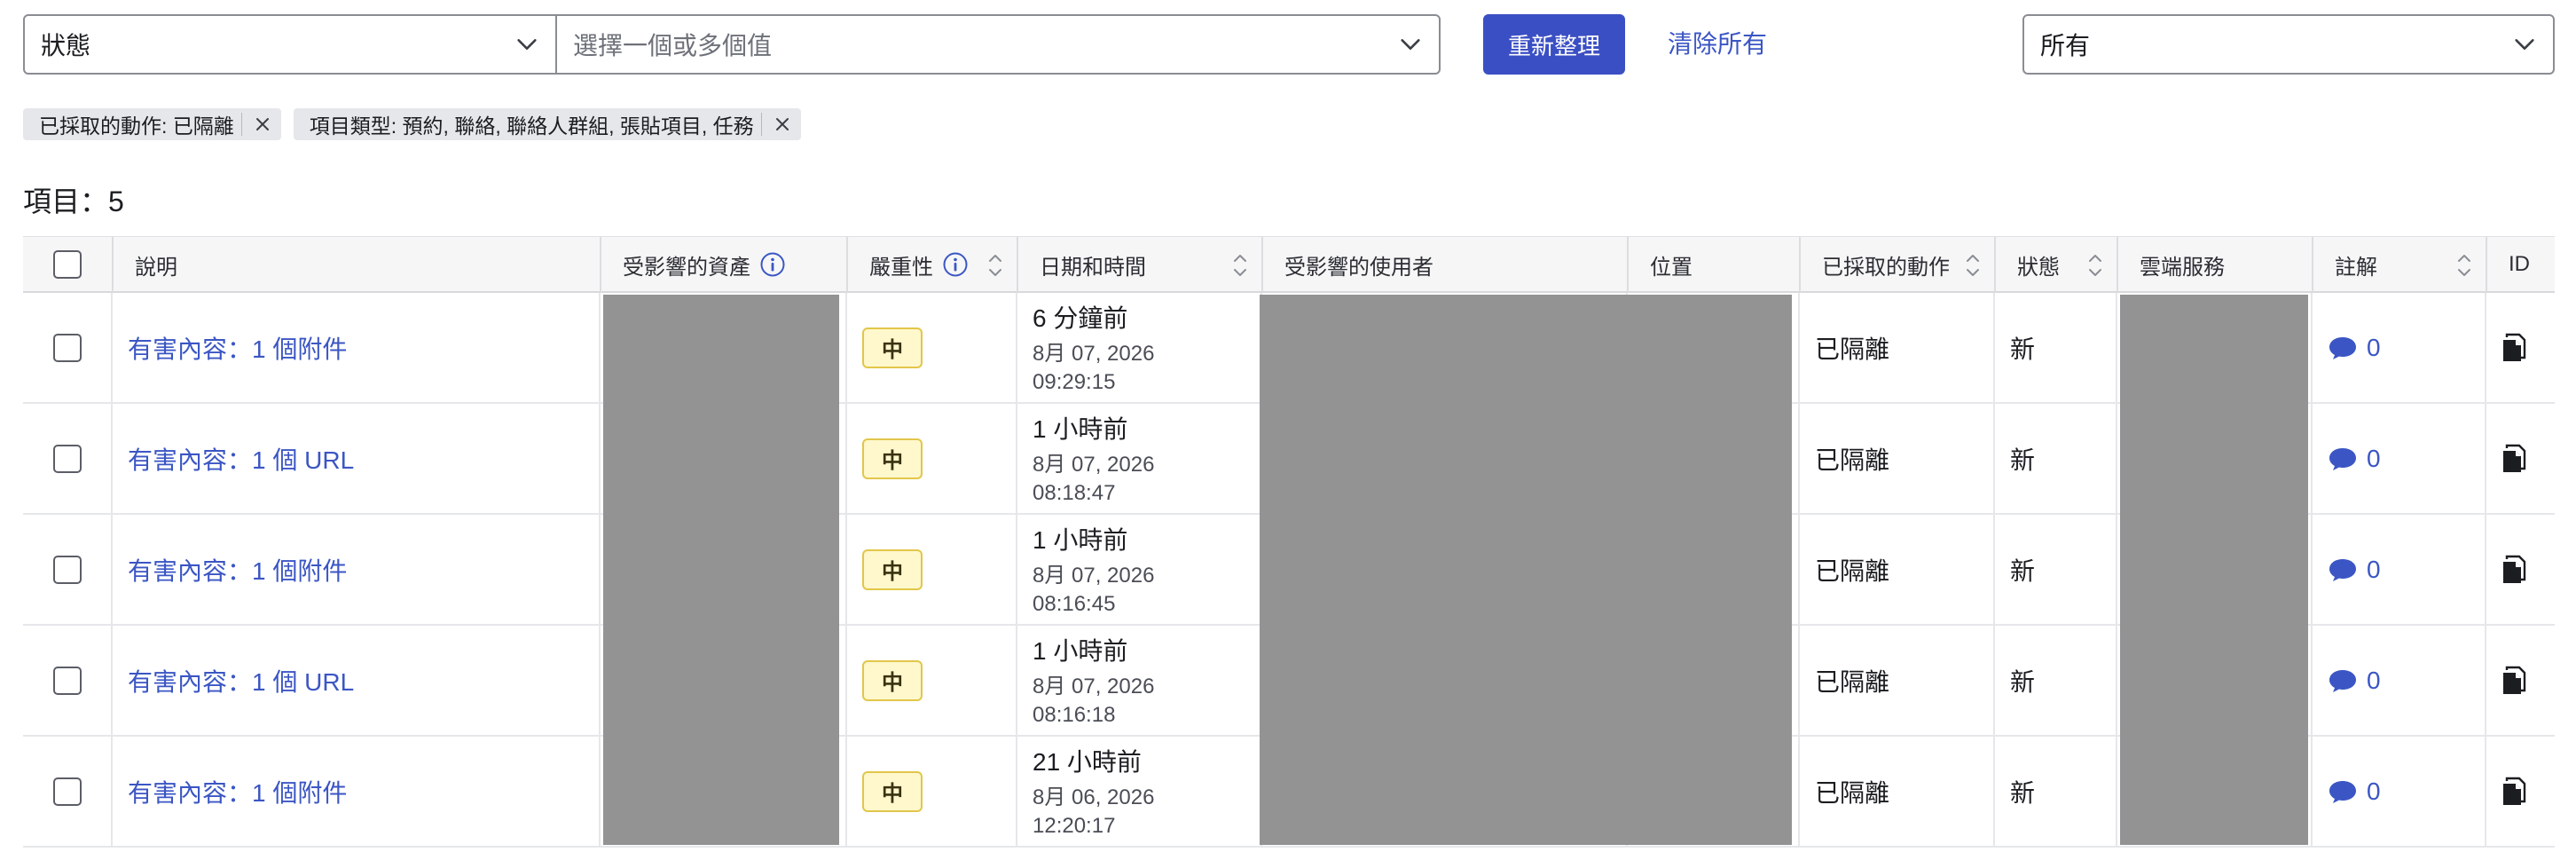  I want to click on header-affected-users: 受影響的使用者, so click(1444, 264).